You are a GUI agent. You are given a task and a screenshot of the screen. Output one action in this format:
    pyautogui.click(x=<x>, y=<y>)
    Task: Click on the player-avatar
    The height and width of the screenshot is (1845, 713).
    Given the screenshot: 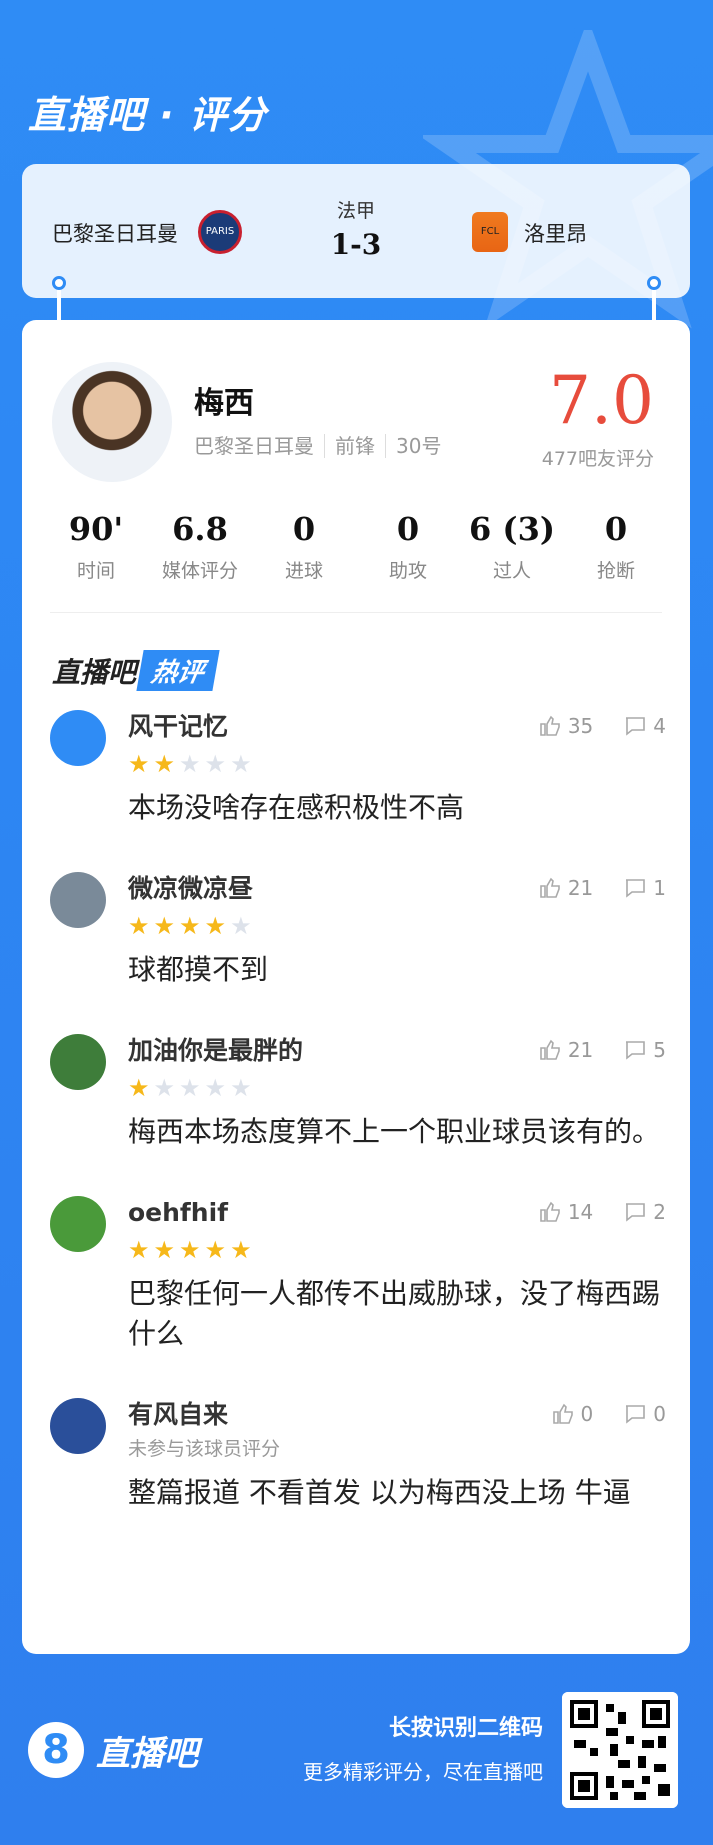 What is the action you would take?
    pyautogui.click(x=112, y=422)
    